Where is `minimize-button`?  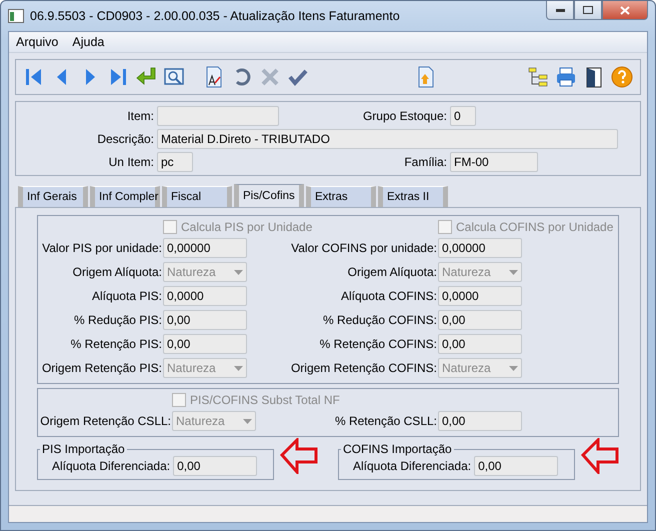 minimize-button is located at coordinates (560, 10).